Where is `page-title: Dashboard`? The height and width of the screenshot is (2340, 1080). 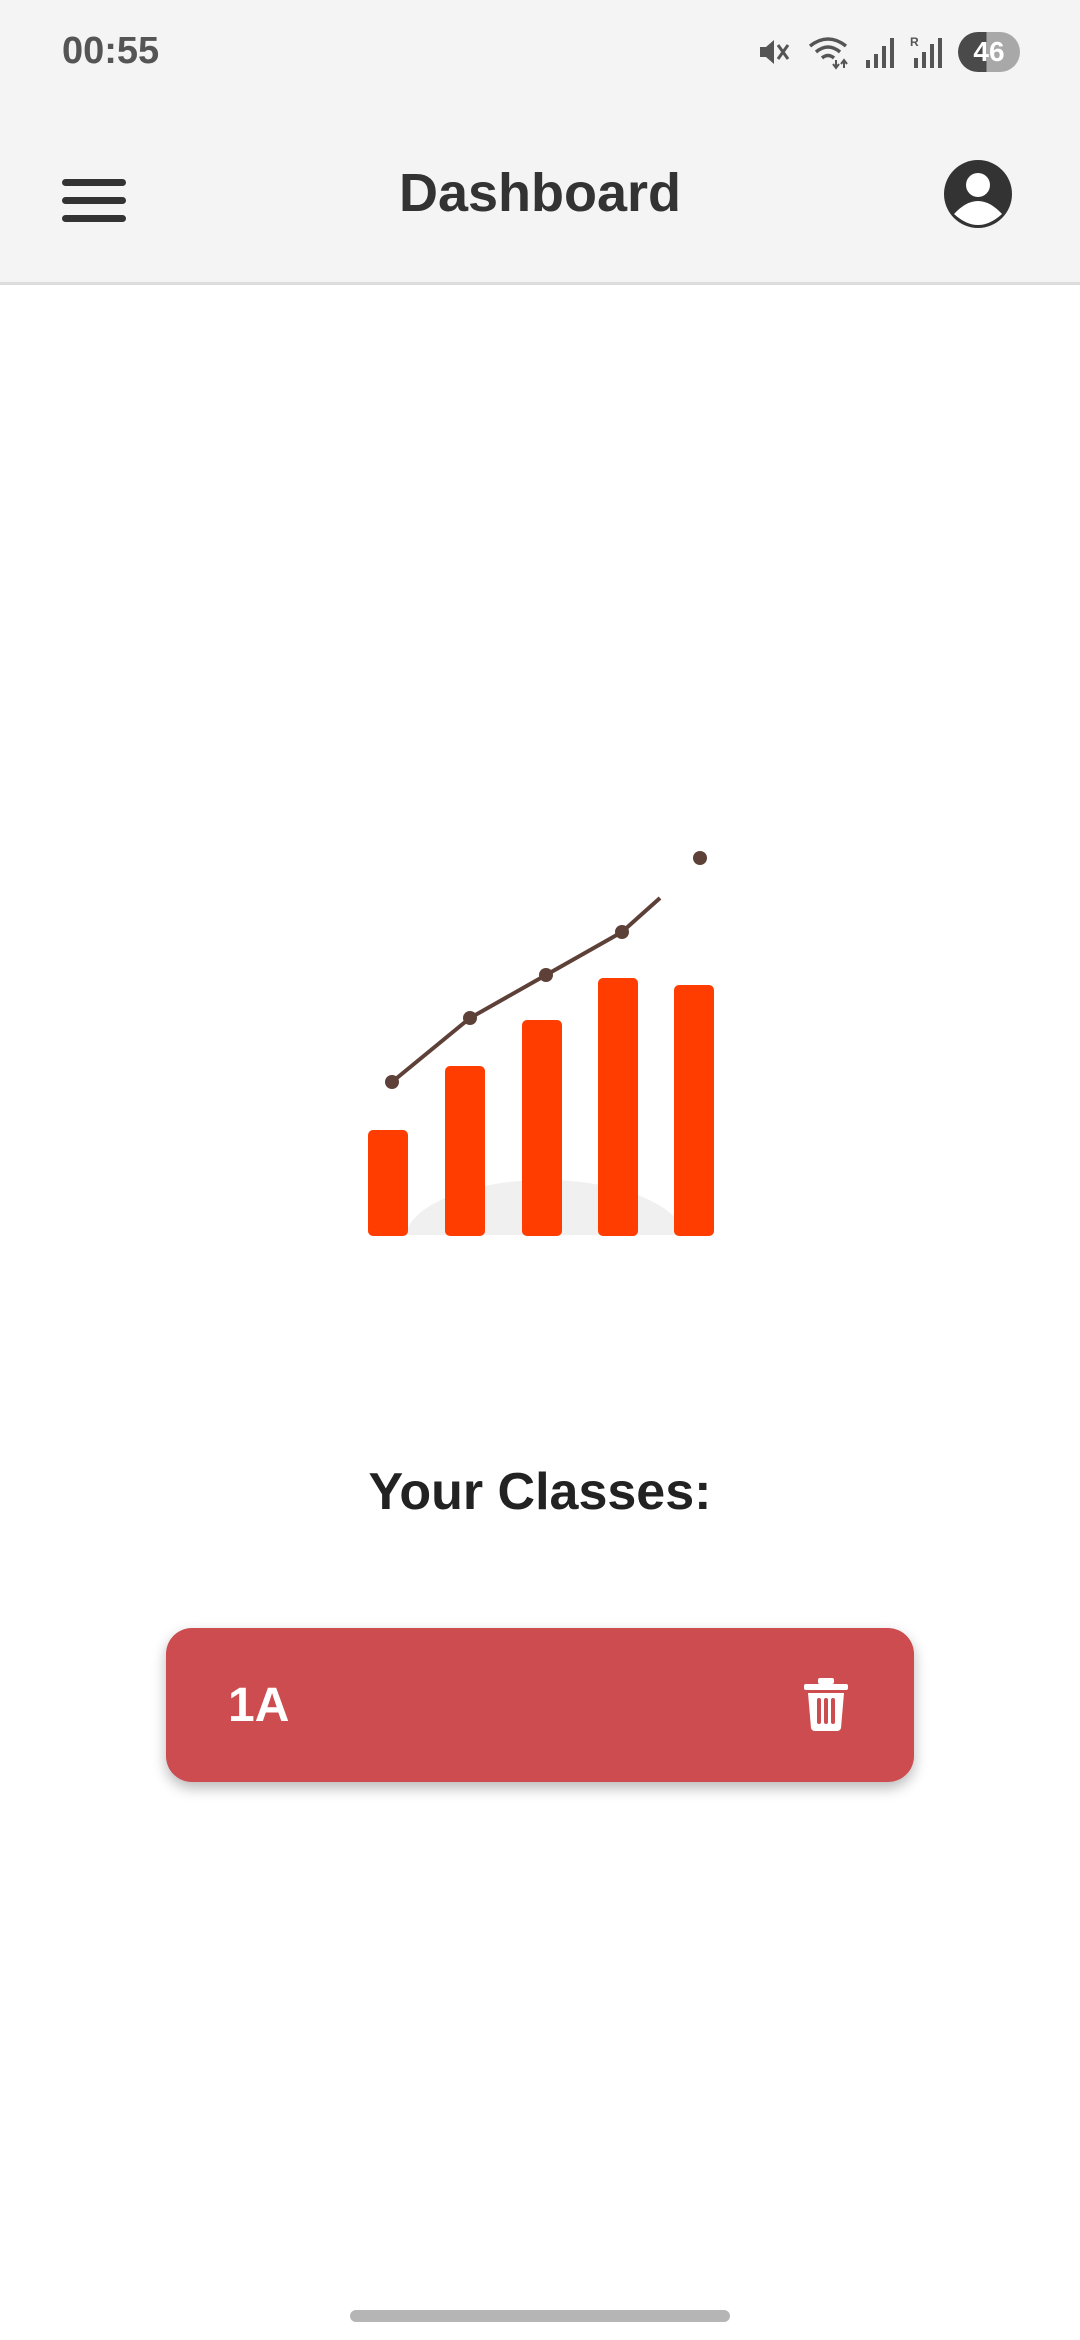
page-title: Dashboard is located at coordinates (540, 193).